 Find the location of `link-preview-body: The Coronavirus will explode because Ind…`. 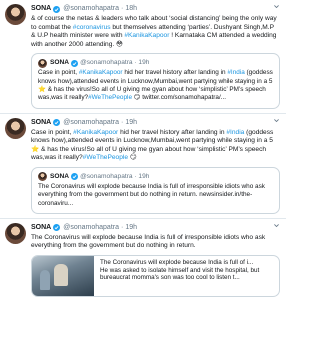

link-preview-body: The Coronavirus will explode because Ind… is located at coordinates (186, 276).